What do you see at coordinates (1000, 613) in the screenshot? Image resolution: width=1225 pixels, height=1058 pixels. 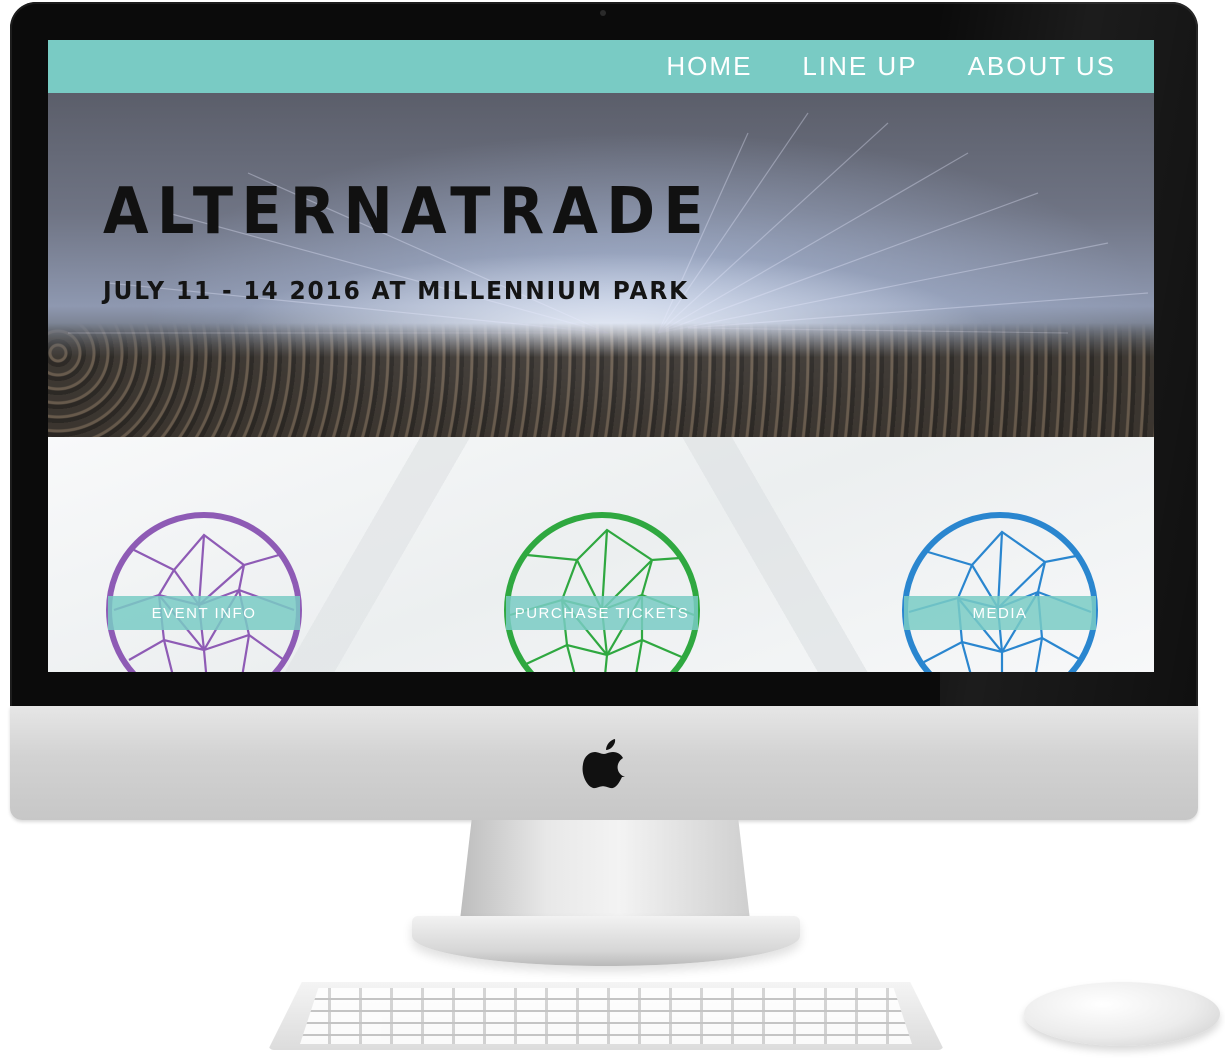 I see `media-label: MEDIA` at bounding box center [1000, 613].